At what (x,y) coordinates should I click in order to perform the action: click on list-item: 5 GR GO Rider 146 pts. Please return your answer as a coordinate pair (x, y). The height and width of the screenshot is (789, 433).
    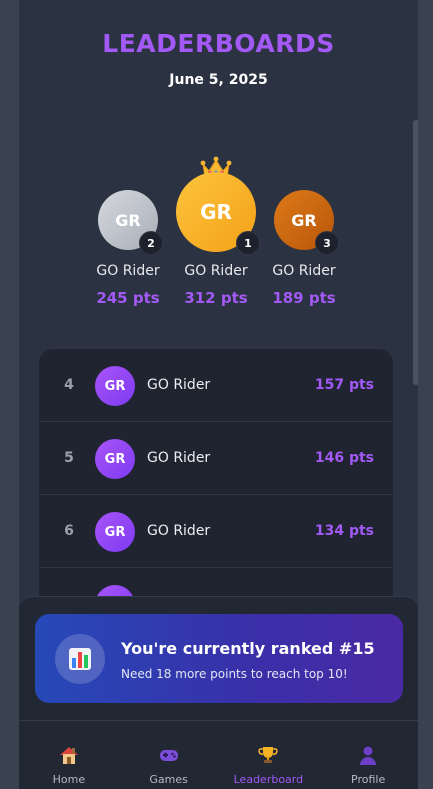
    Looking at the image, I should click on (216, 458).